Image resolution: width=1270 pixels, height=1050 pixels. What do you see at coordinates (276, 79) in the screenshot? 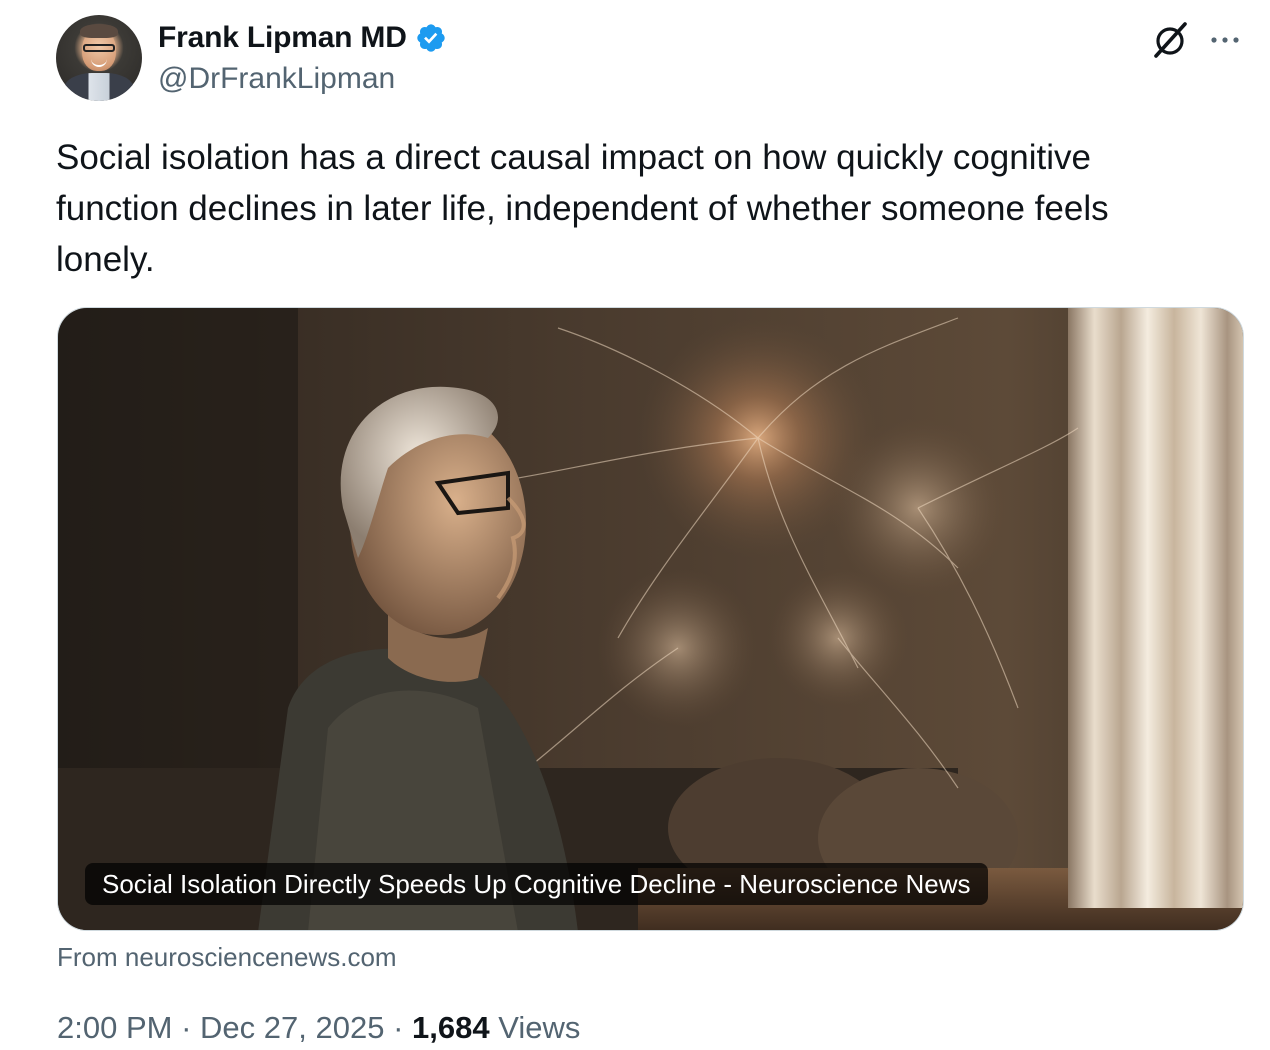
I see `author-handle: @DrFrankLipman` at bounding box center [276, 79].